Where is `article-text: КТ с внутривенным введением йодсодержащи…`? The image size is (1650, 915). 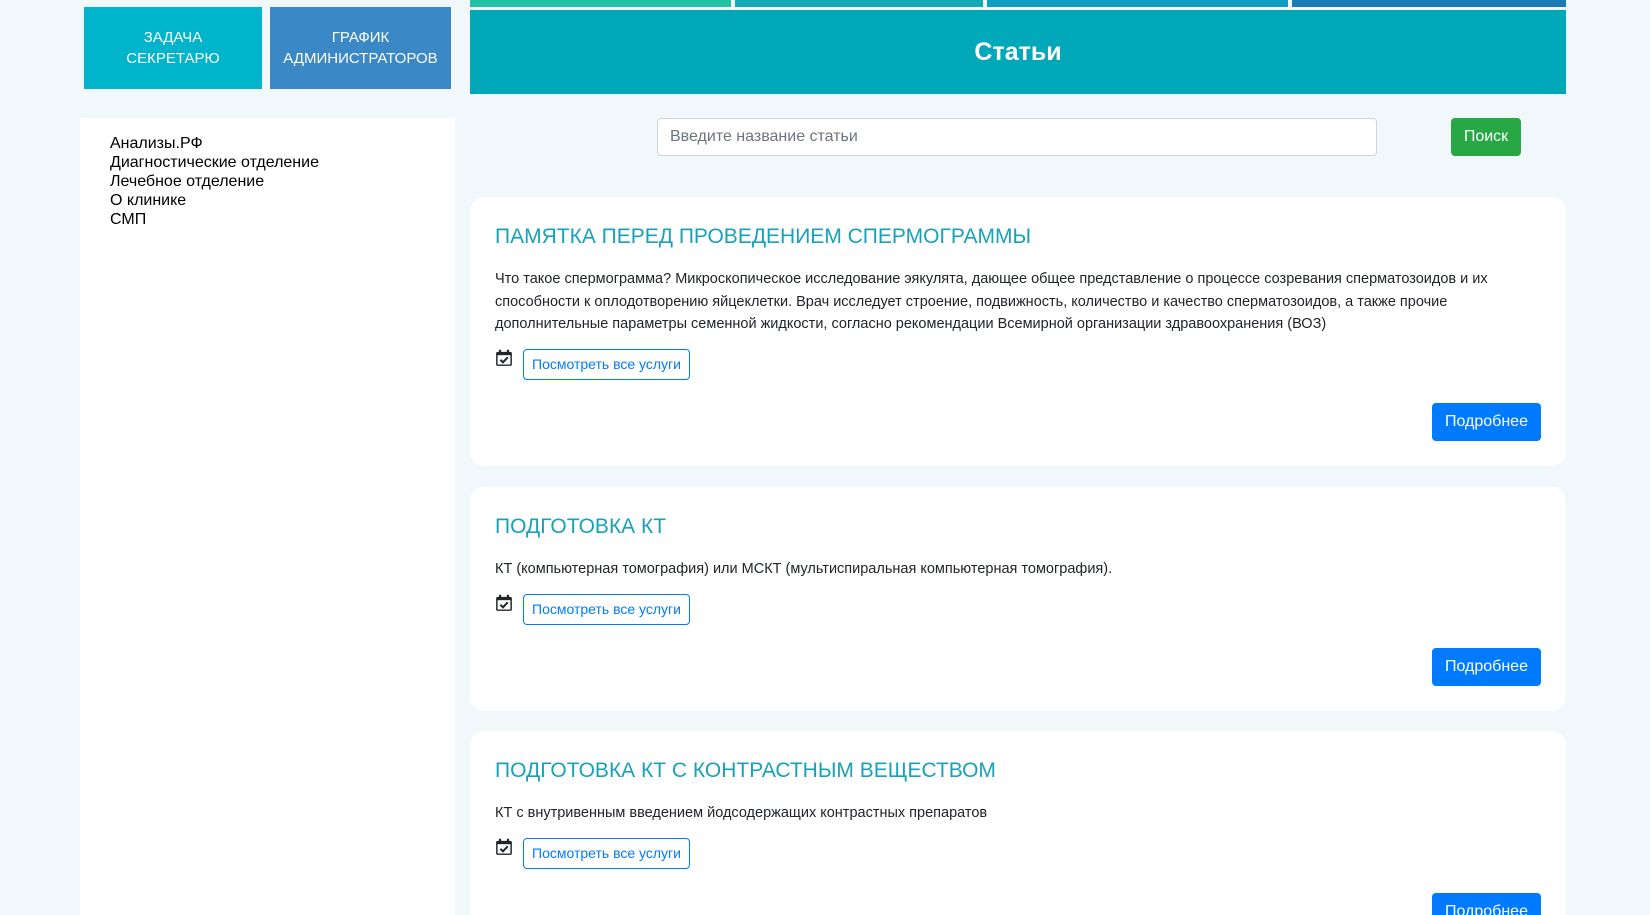 article-text: КТ с внутривенным введением йодсодержащи… is located at coordinates (741, 813).